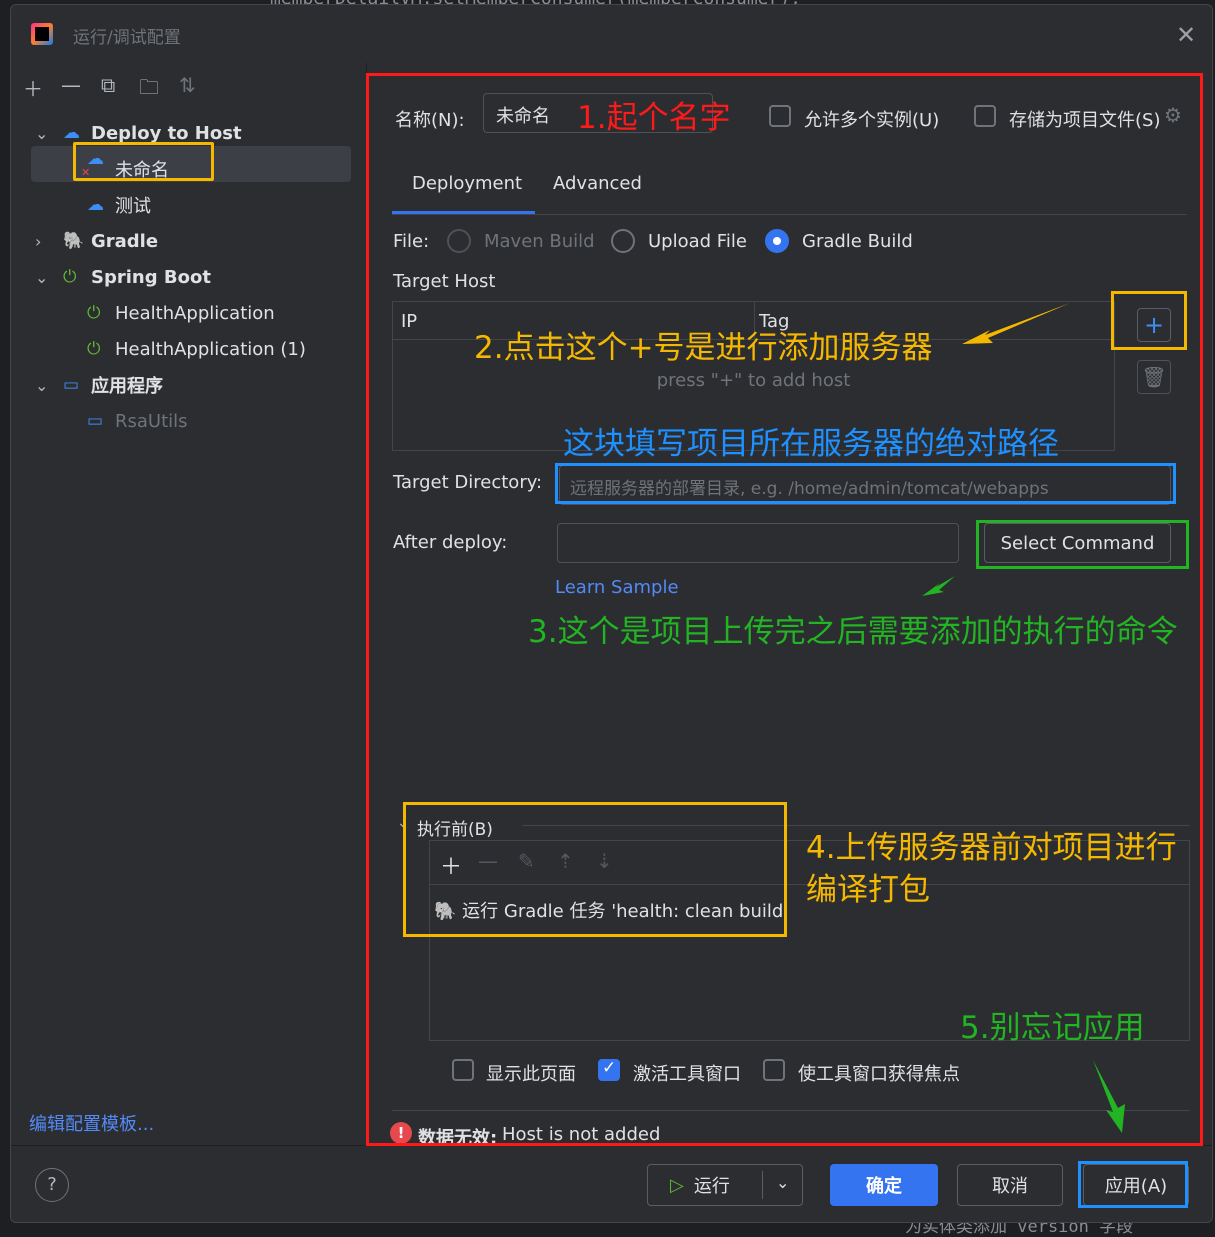  I want to click on tree-label: 未命名, so click(142, 170).